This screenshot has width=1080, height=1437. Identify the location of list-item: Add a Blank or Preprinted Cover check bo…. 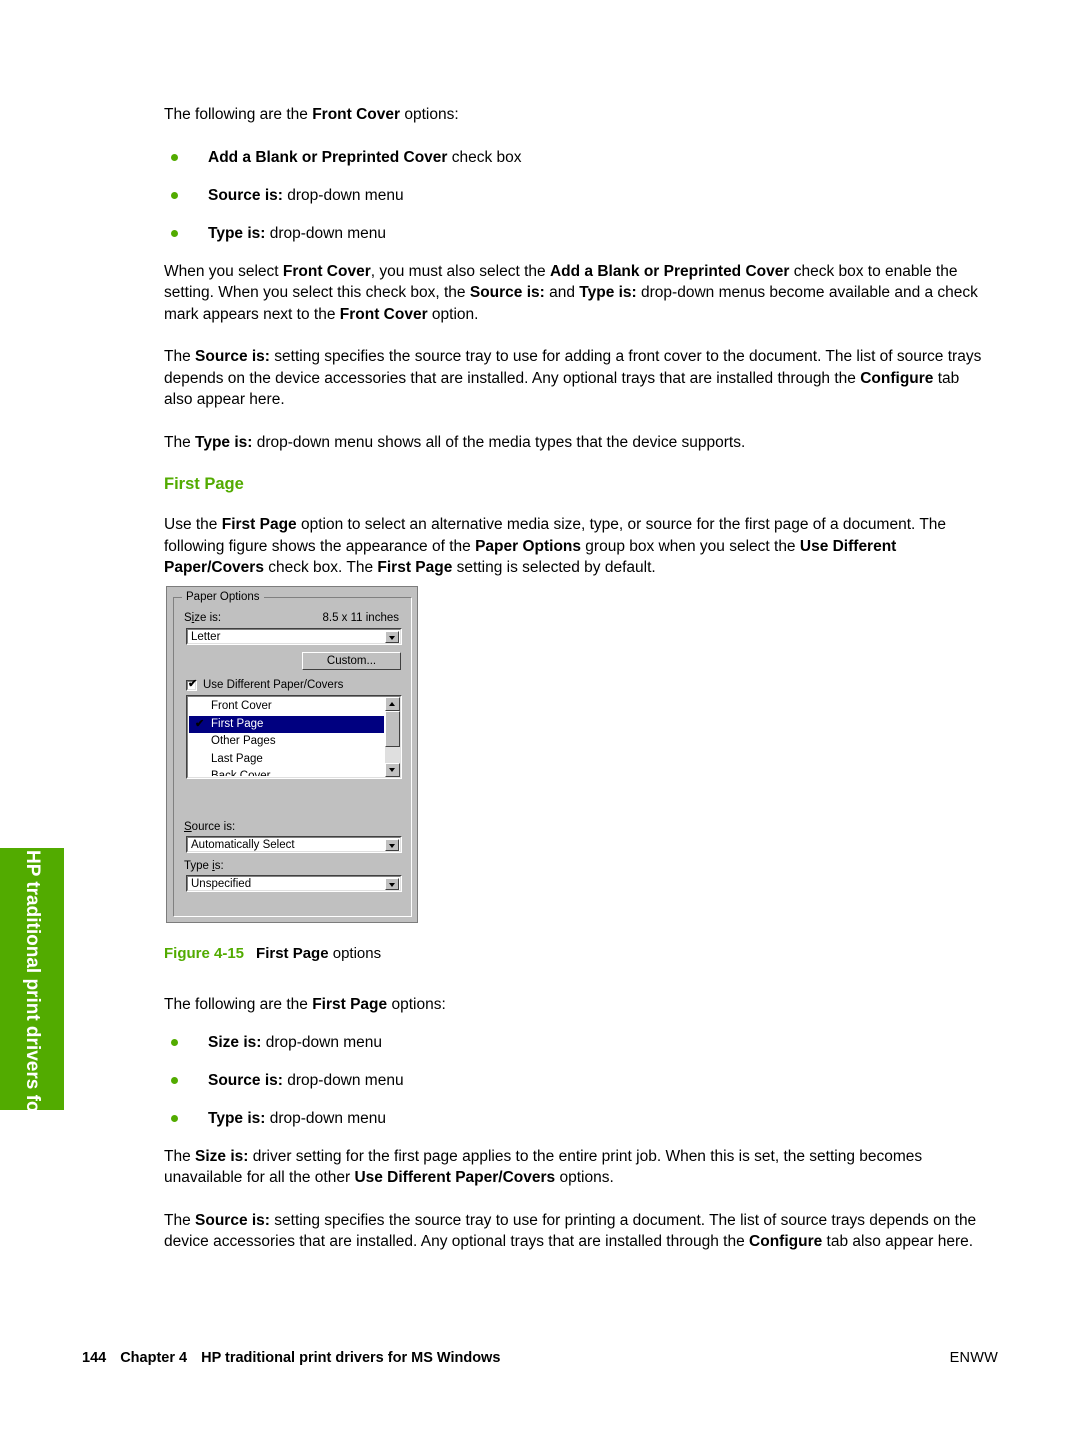
(575, 157).